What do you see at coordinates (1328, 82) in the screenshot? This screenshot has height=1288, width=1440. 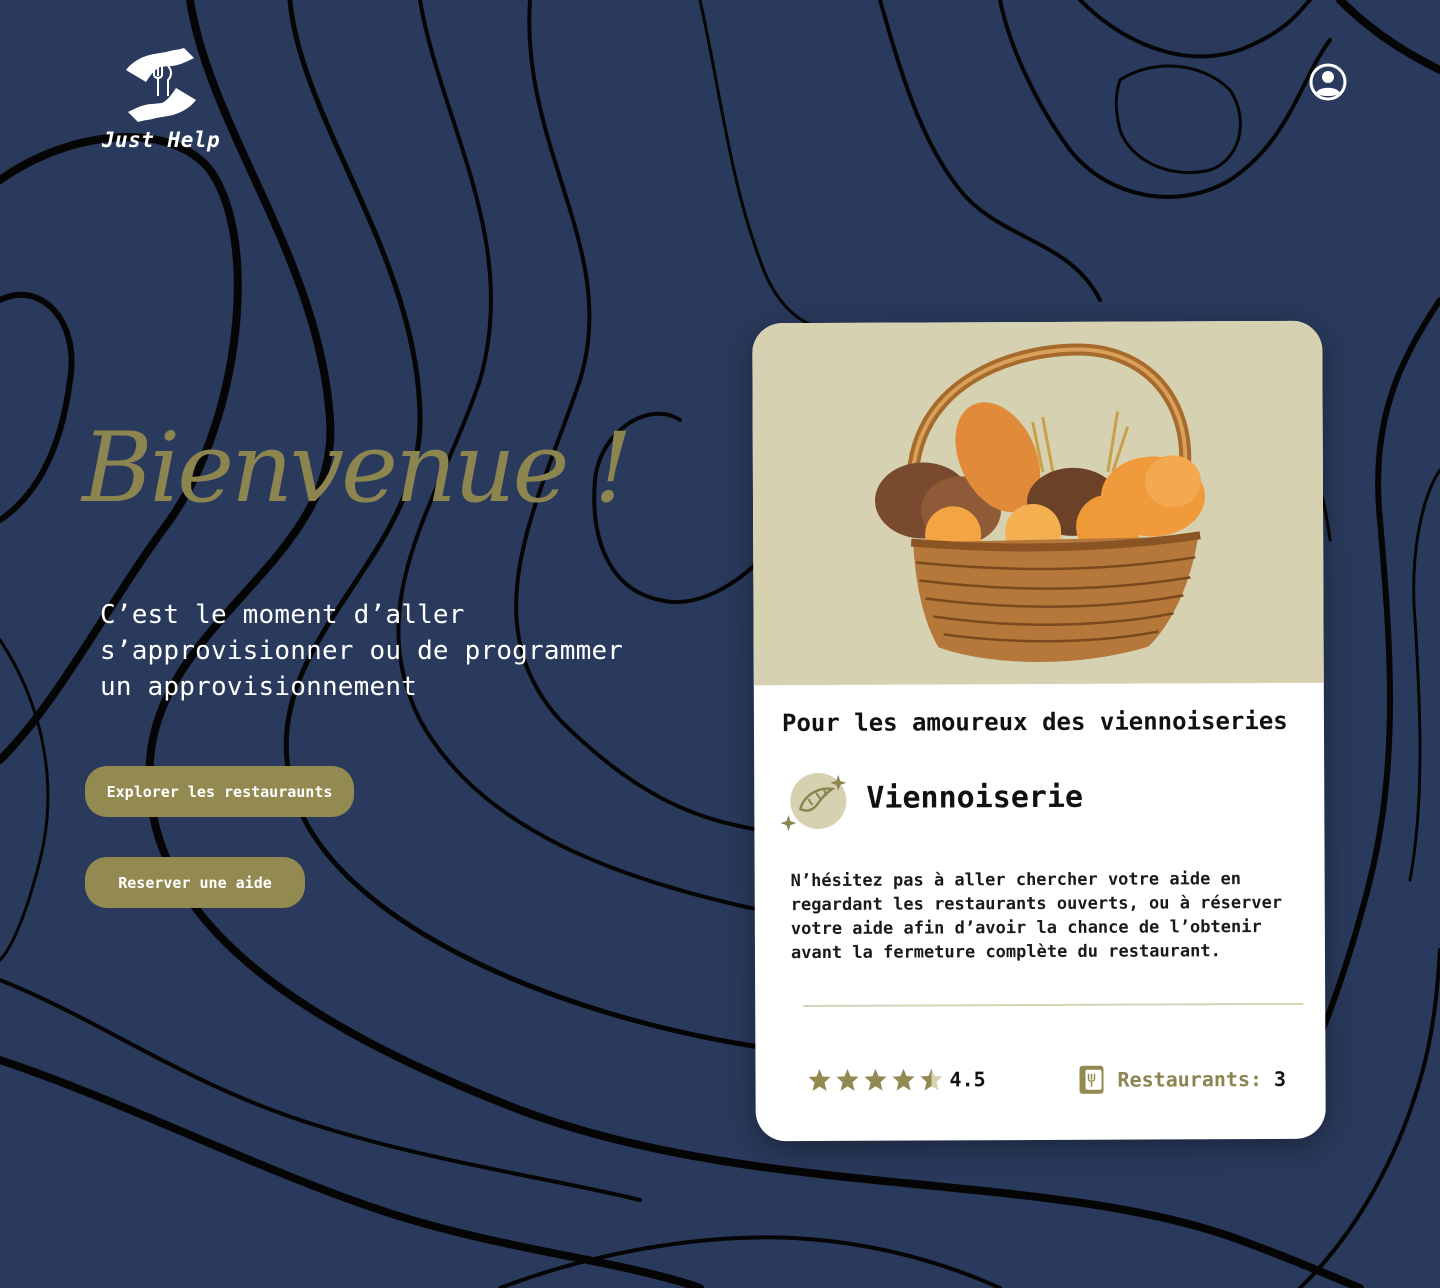 I see `user-circle-icon` at bounding box center [1328, 82].